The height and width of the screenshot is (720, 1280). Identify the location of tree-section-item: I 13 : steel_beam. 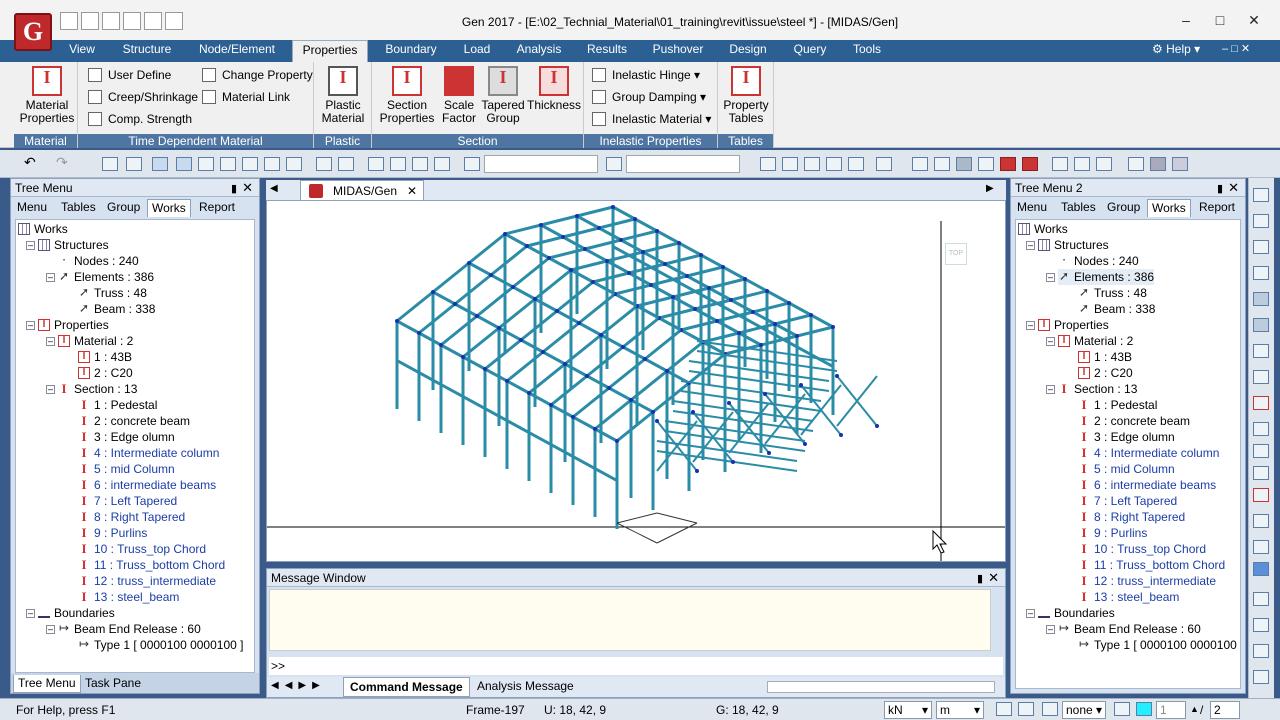
(128, 597).